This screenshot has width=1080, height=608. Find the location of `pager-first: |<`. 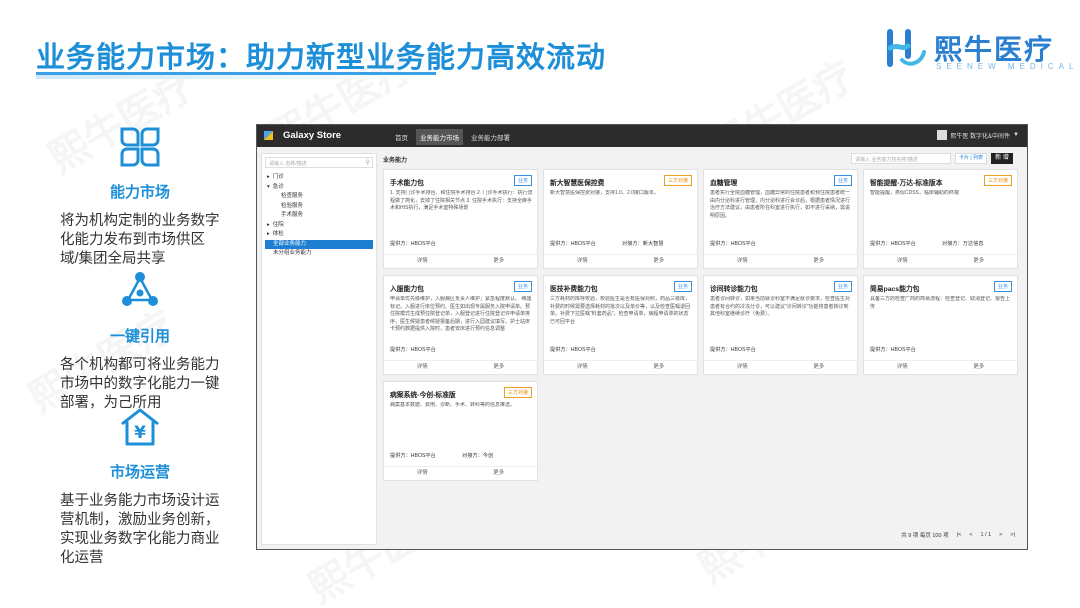

pager-first: |< is located at coordinates (959, 535).